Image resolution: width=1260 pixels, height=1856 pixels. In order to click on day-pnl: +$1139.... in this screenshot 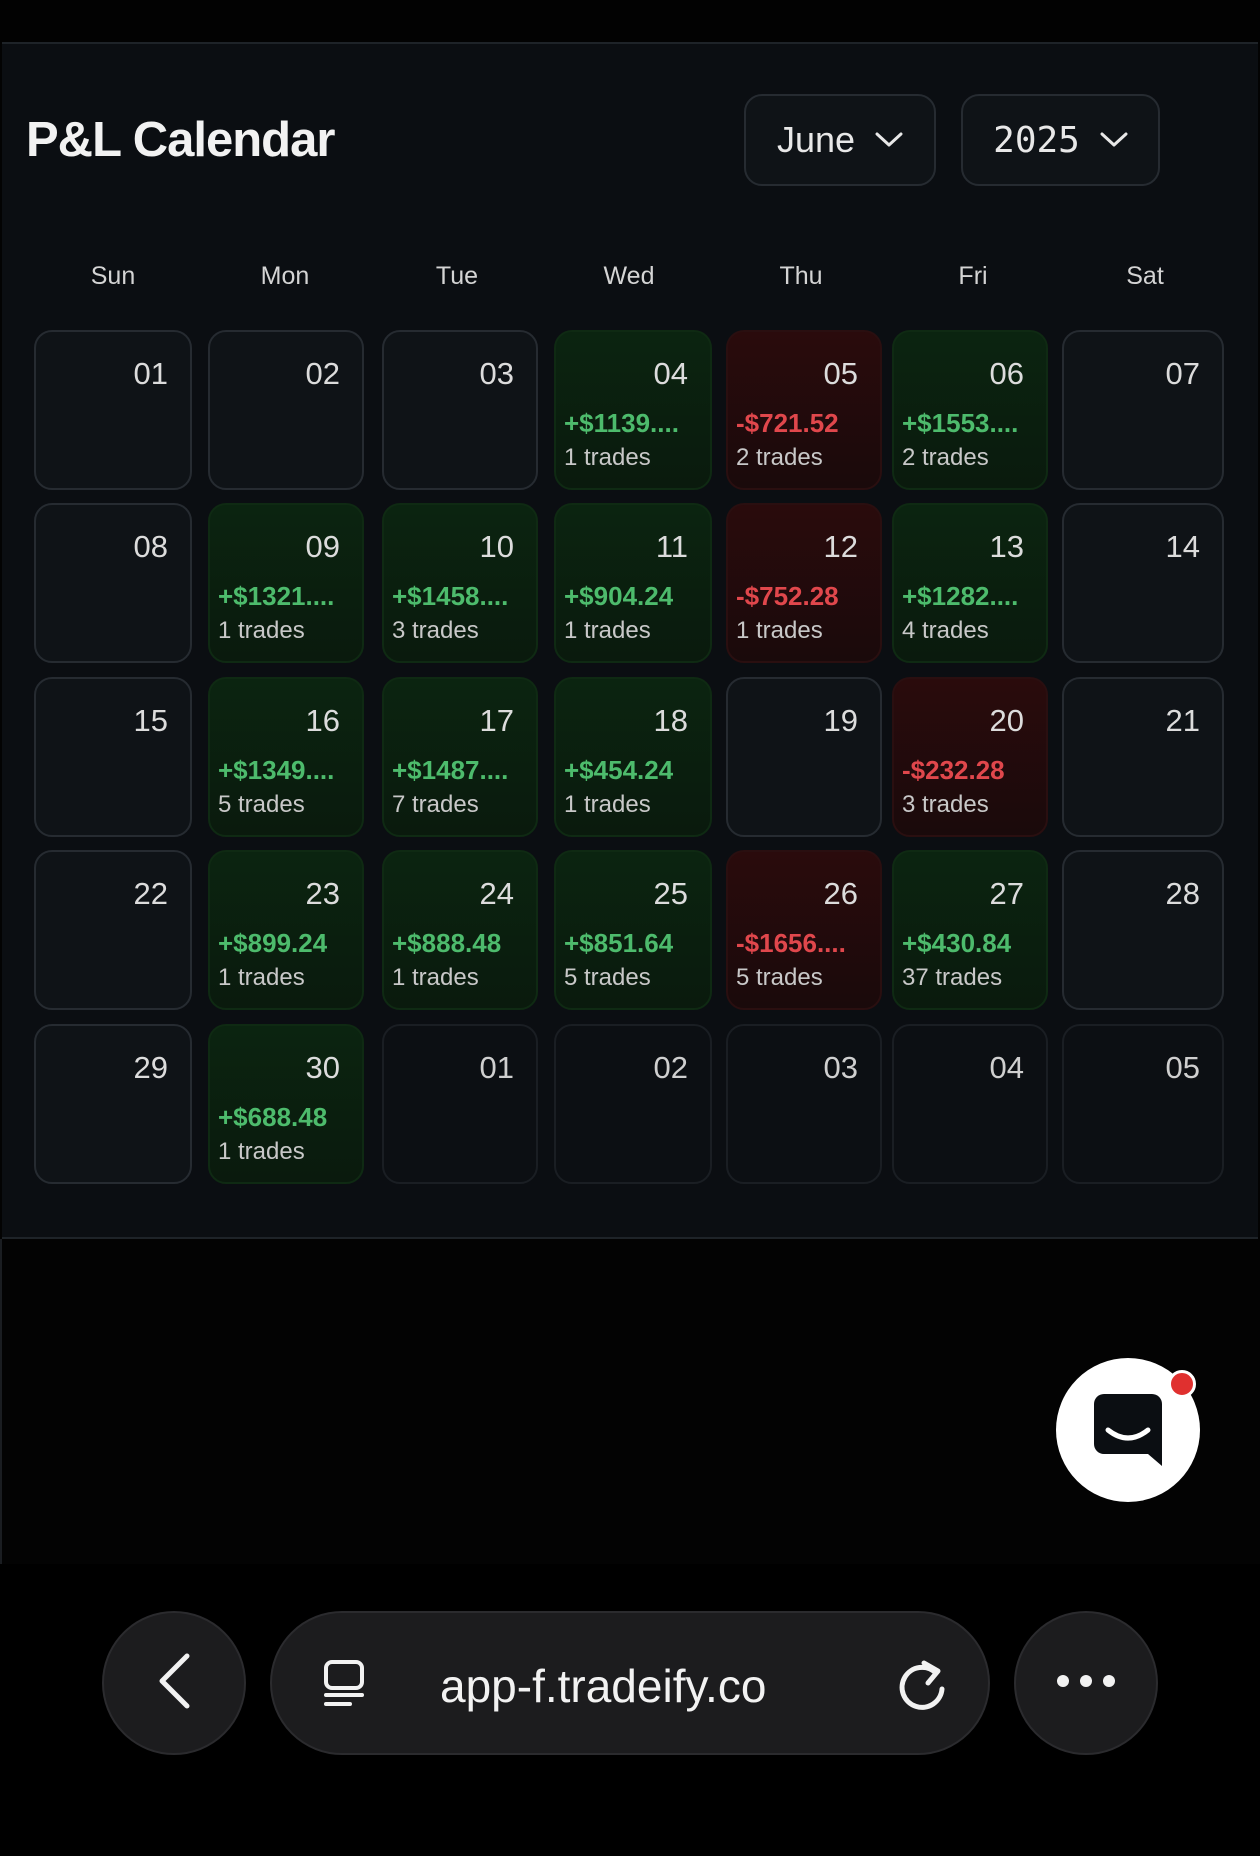, I will do `click(621, 423)`.